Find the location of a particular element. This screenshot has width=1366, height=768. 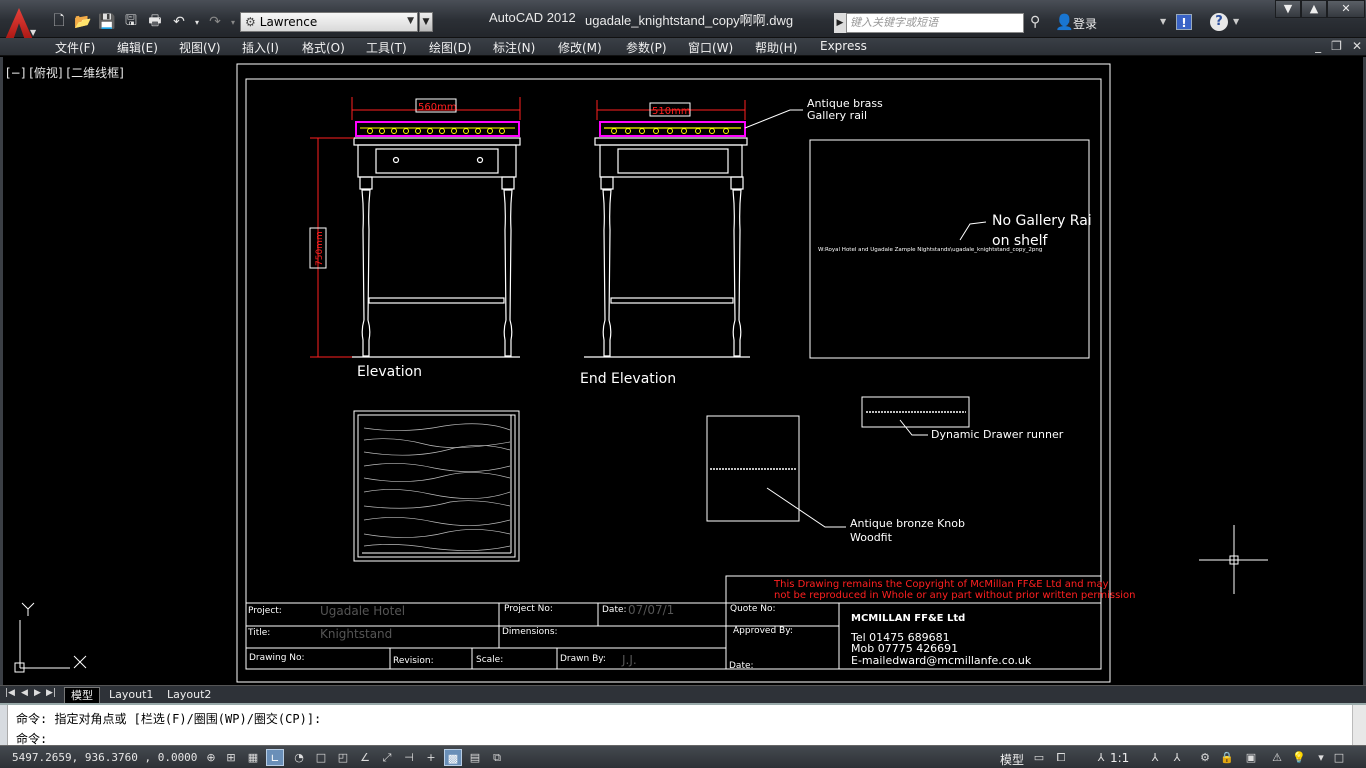

plan-view is located at coordinates (436, 486).